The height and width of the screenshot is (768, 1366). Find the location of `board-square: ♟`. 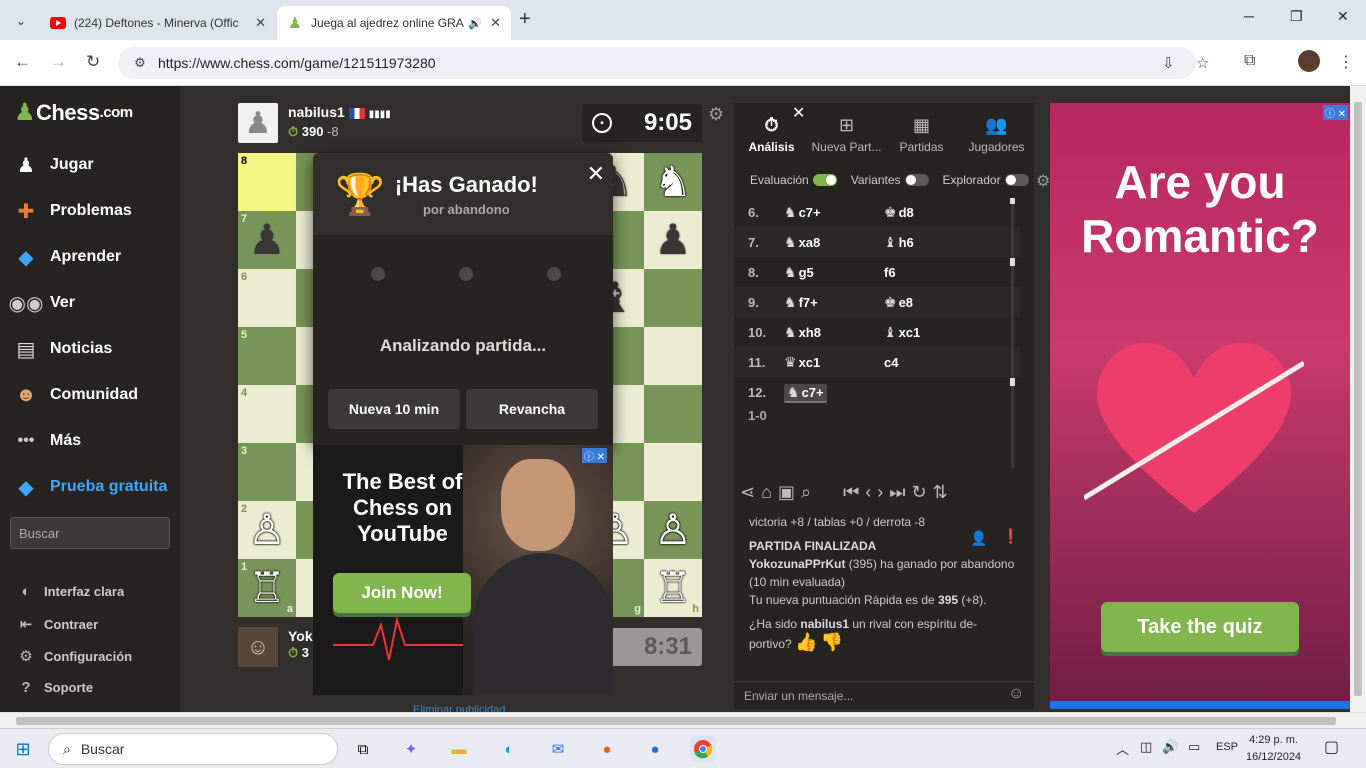

board-square: ♟ is located at coordinates (673, 240).